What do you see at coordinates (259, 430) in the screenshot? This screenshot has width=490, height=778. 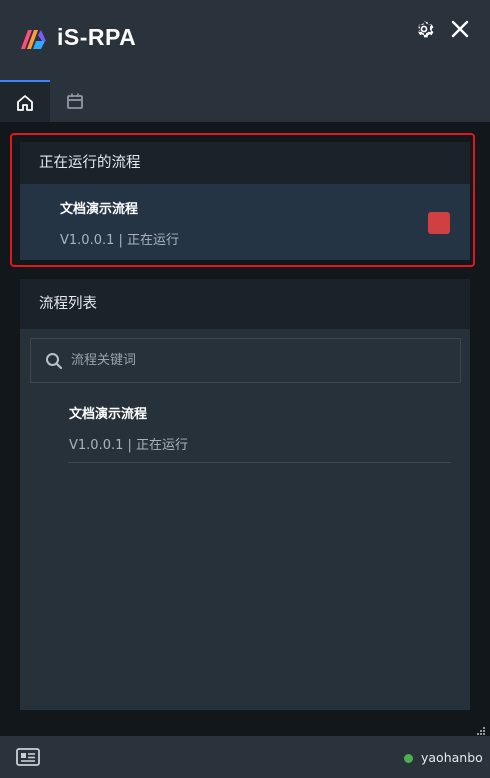 I see `process-list-item: 文档演示流程 V1.0.0.1 | 正在运行` at bounding box center [259, 430].